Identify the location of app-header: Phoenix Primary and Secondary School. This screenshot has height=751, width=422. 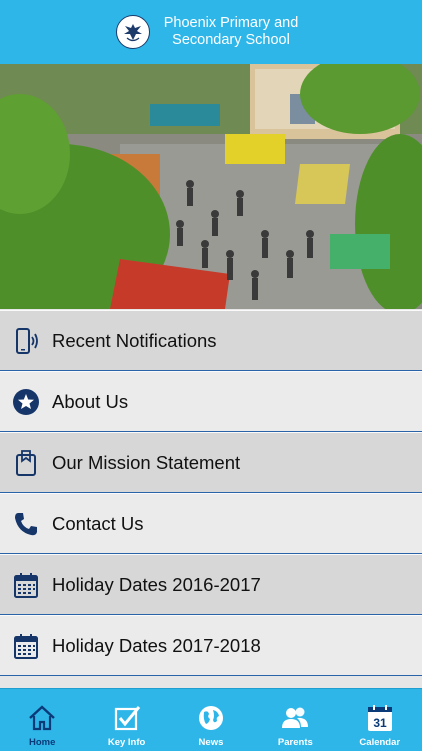
(211, 32).